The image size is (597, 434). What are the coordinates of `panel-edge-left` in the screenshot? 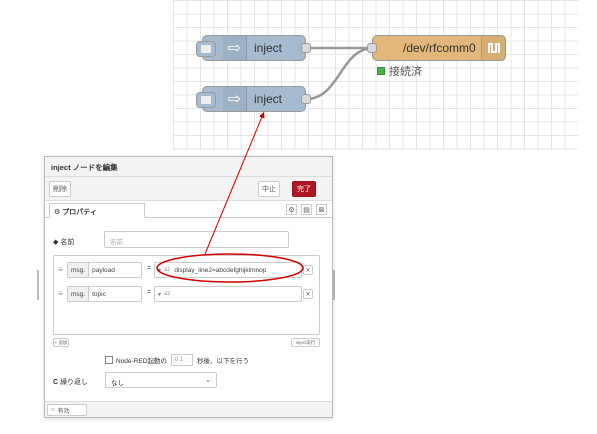 It's located at (38, 285).